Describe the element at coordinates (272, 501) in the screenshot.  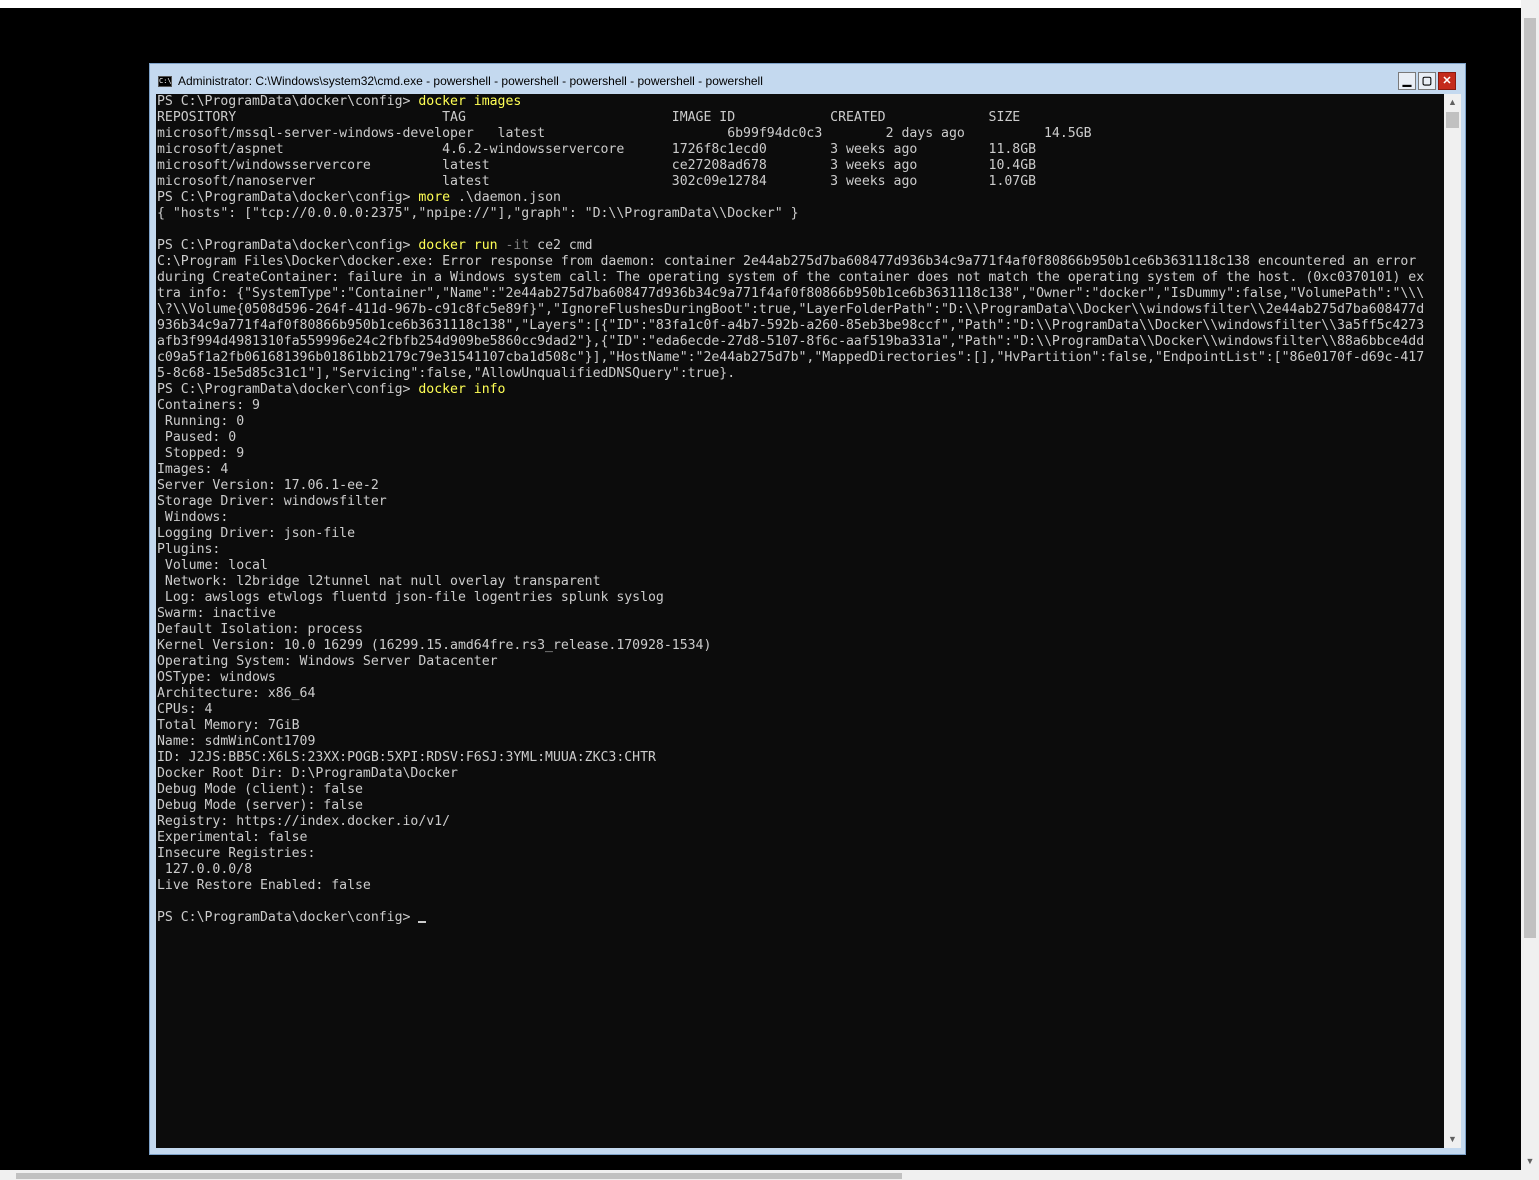
I see `console-line: Storage Driver: windowsfilter` at that location.